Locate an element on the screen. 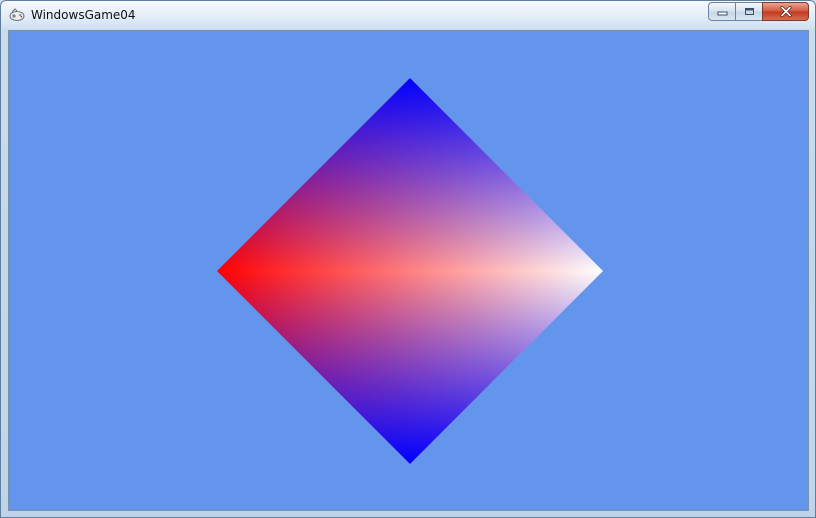 This screenshot has width=816, height=518. caption-buttons is located at coordinates (758, 11).